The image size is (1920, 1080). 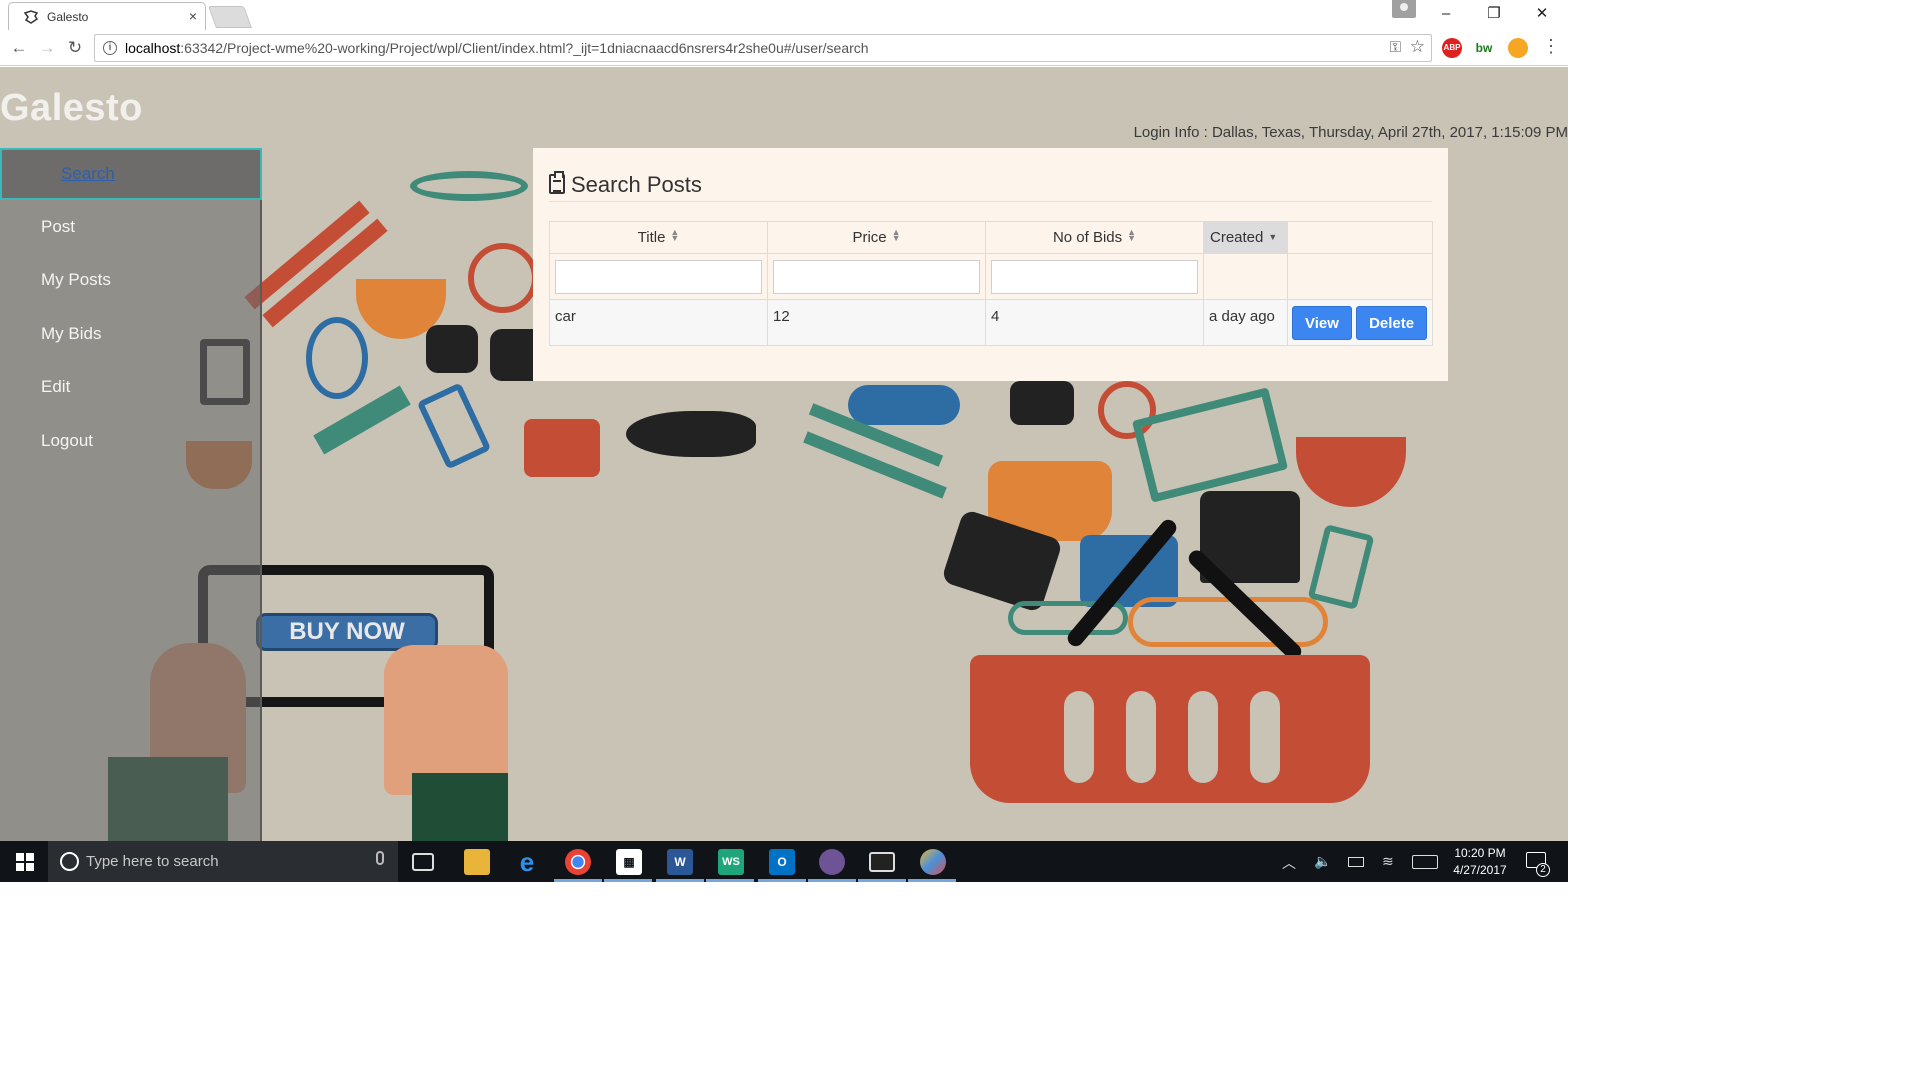 I want to click on delete-button: Delete, so click(x=1392, y=323).